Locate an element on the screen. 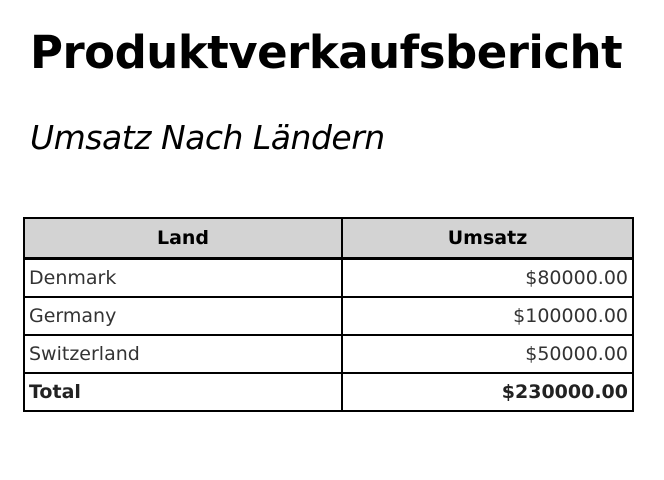 The width and height of the screenshot is (664, 480). column-header-land: Land is located at coordinates (183, 238).